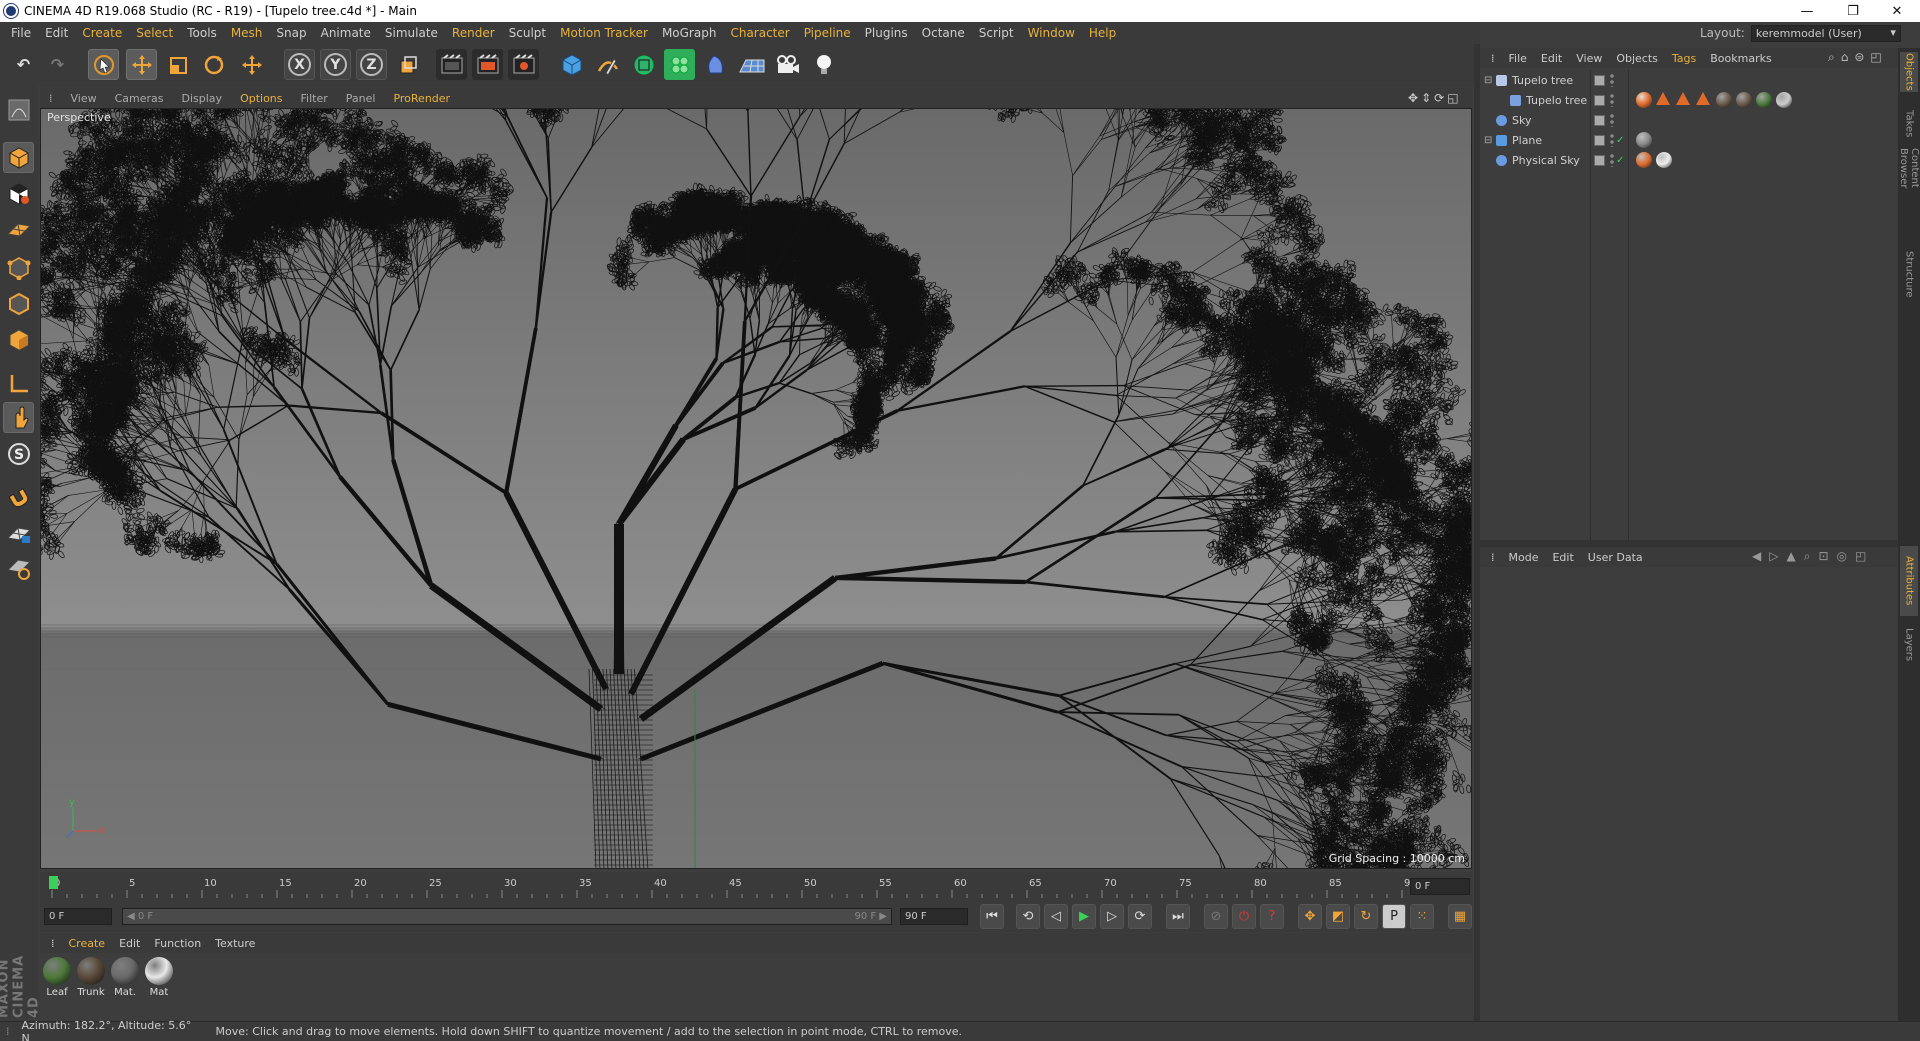 This screenshot has height=1041, width=1920. Describe the element at coordinates (1413, 98) in the screenshot. I see `pan-icon: ✥` at that location.